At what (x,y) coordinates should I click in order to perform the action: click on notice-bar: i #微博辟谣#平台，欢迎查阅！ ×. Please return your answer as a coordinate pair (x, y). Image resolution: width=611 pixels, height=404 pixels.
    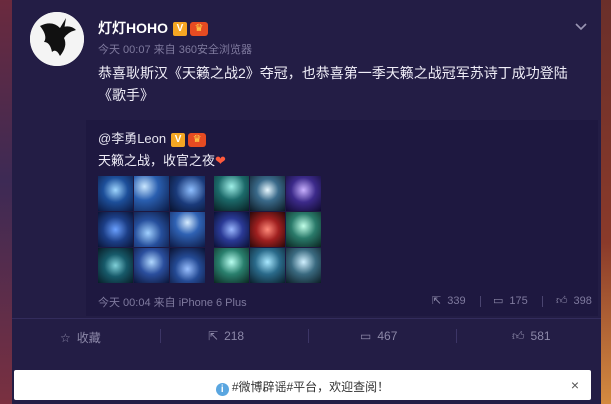
    Looking at the image, I should click on (302, 385).